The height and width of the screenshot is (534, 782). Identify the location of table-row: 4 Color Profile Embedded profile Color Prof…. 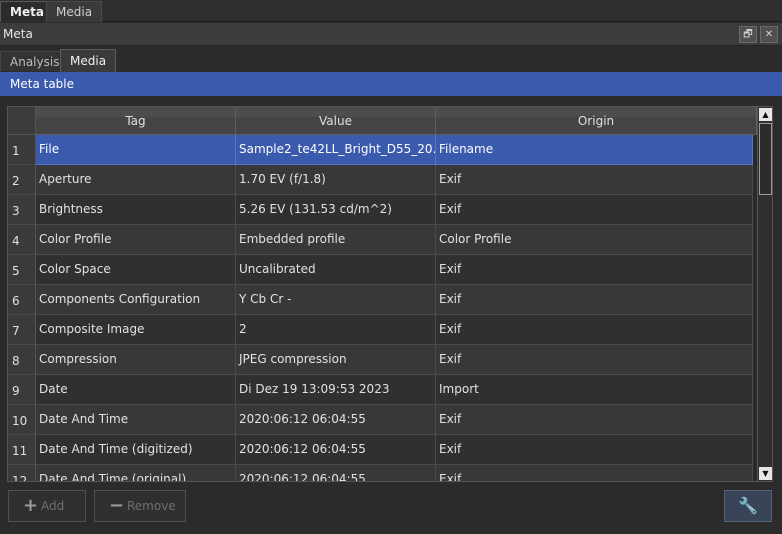
(380, 240).